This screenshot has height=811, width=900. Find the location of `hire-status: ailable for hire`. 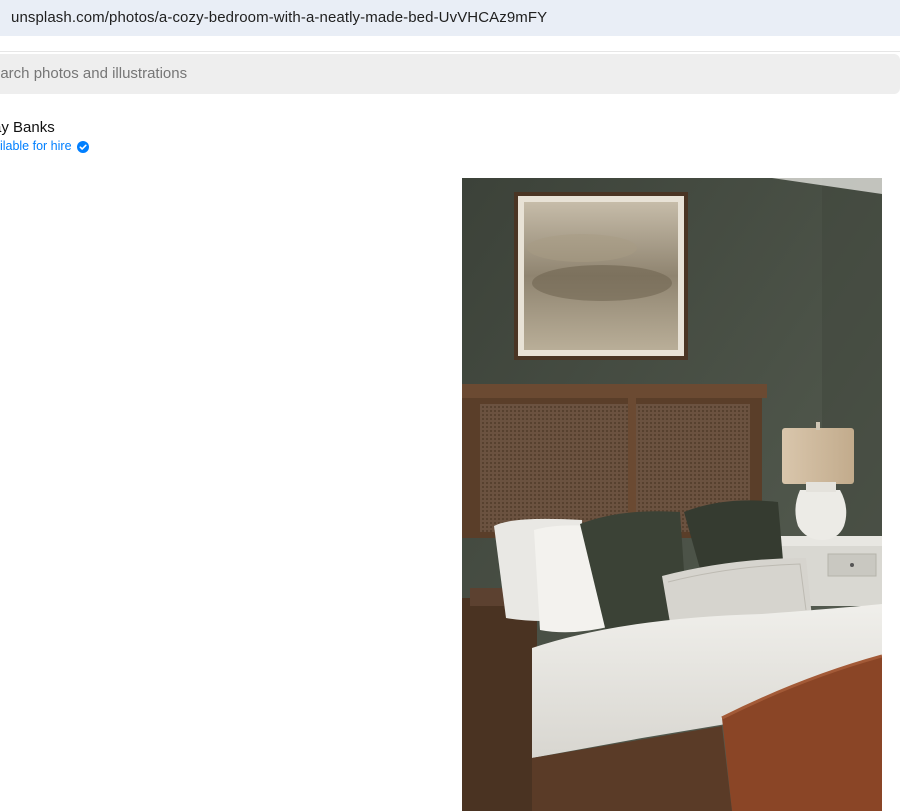

hire-status: ailable for hire is located at coordinates (44, 146).